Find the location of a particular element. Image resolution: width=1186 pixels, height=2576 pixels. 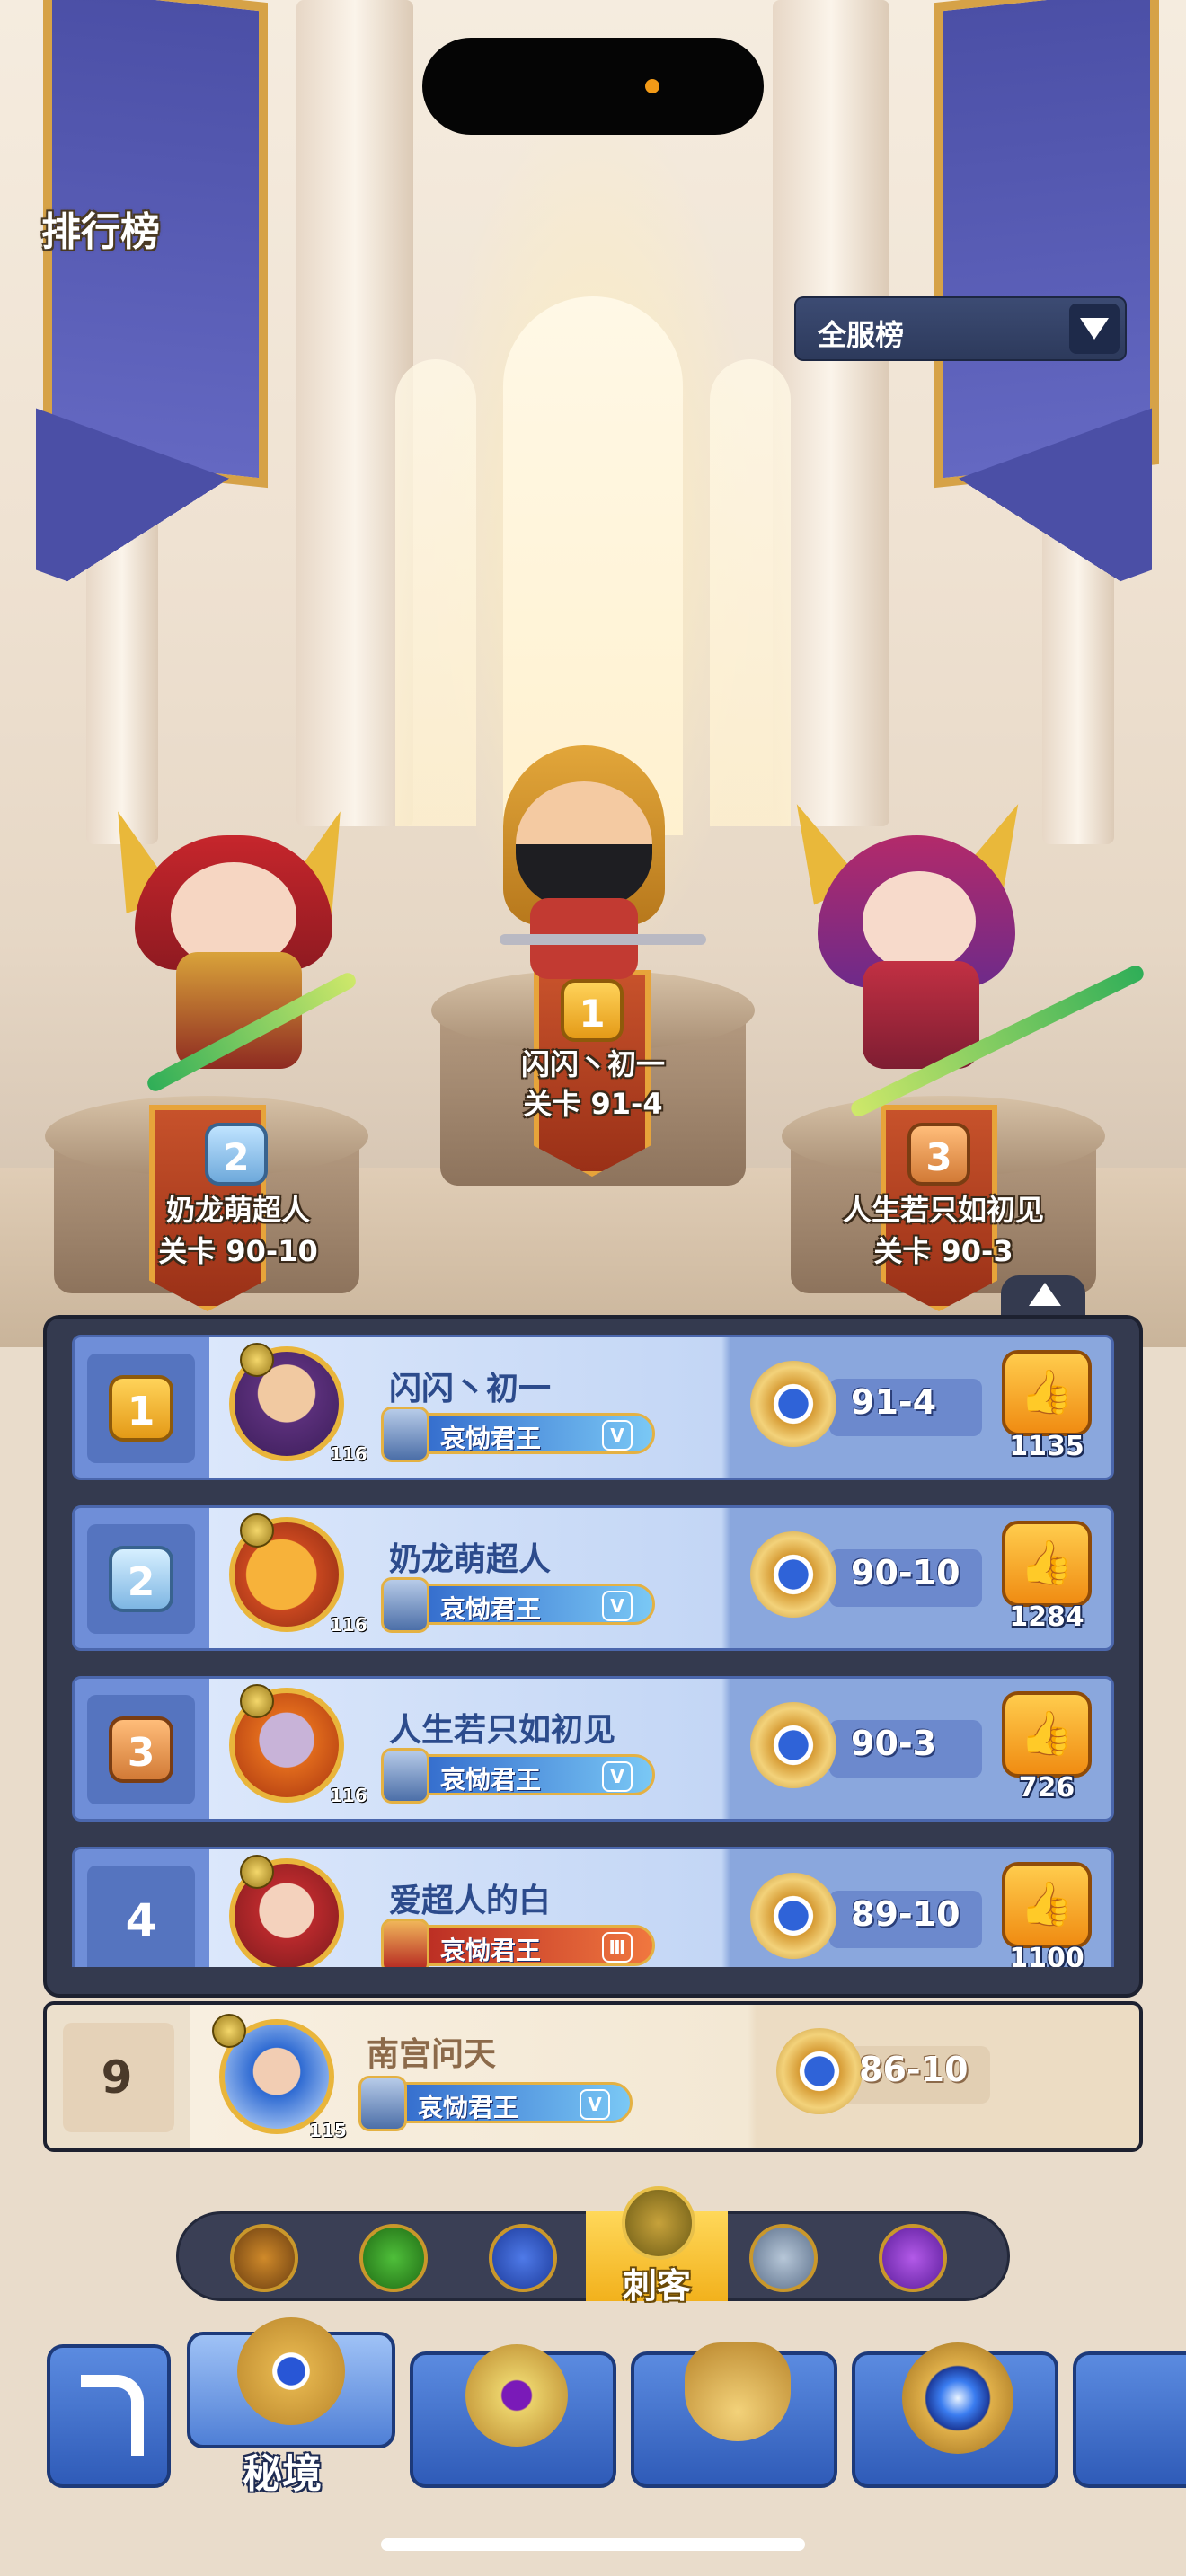

stage-value: 86-10 is located at coordinates (914, 2069).